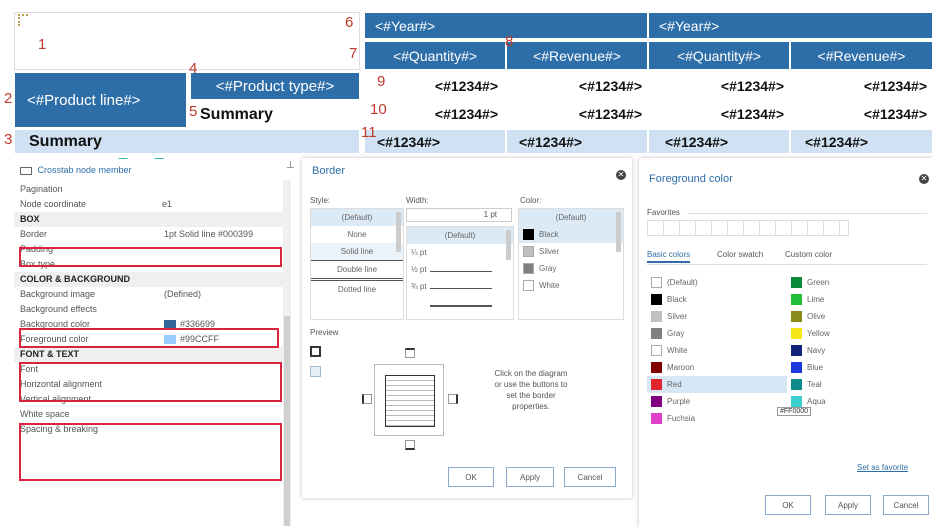 The height and width of the screenshot is (527, 933). I want to click on blue-swatch, so click(796, 368).